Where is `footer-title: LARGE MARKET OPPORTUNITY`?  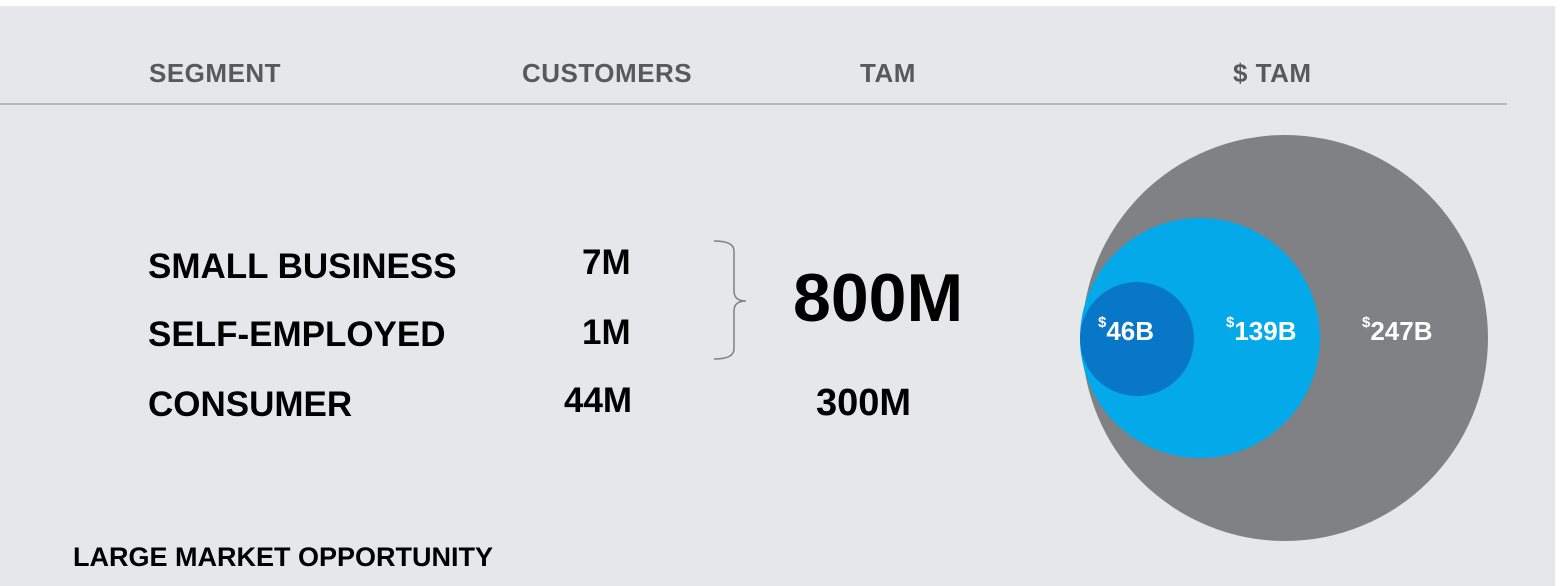
footer-title: LARGE MARKET OPPORTUNITY is located at coordinates (283, 557).